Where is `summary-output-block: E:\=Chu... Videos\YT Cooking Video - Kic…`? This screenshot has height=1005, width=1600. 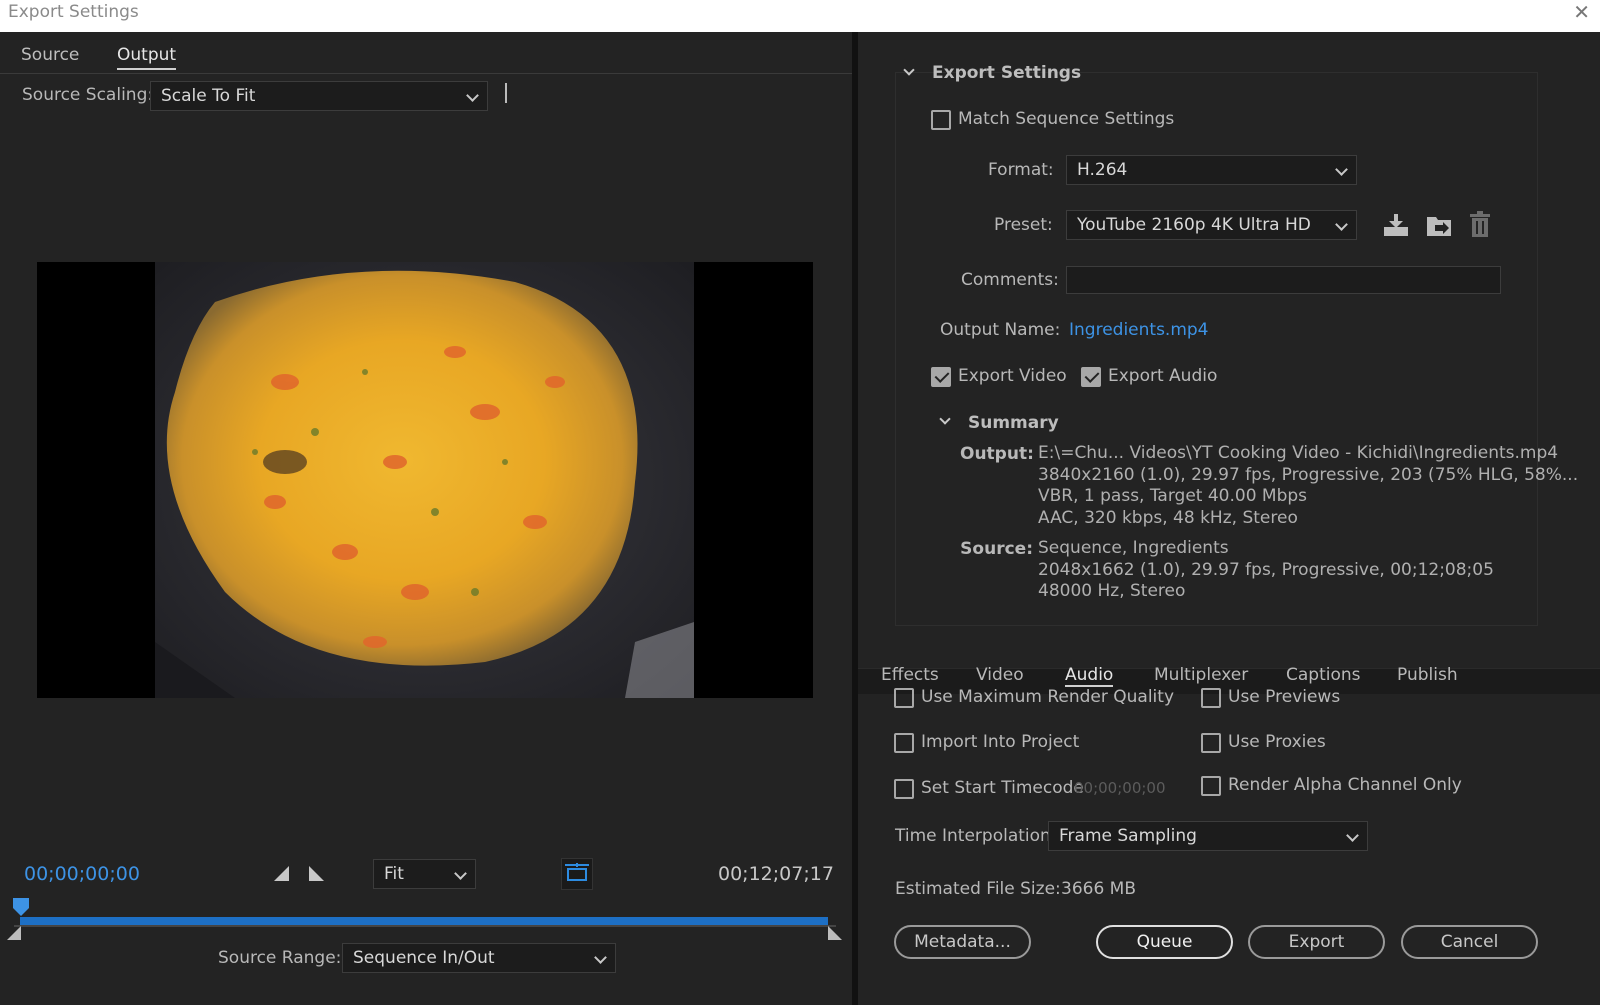 summary-output-block: E:\=Chu... Videos\YT Cooking Video - Kic… is located at coordinates (1308, 486).